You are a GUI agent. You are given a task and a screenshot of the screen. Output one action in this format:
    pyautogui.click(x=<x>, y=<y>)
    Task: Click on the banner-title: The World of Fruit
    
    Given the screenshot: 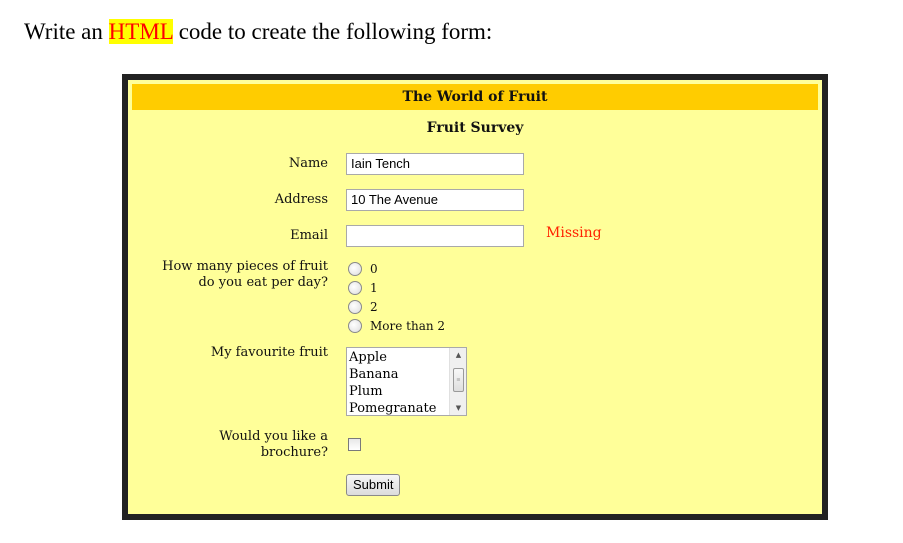 What is the action you would take?
    pyautogui.click(x=475, y=97)
    